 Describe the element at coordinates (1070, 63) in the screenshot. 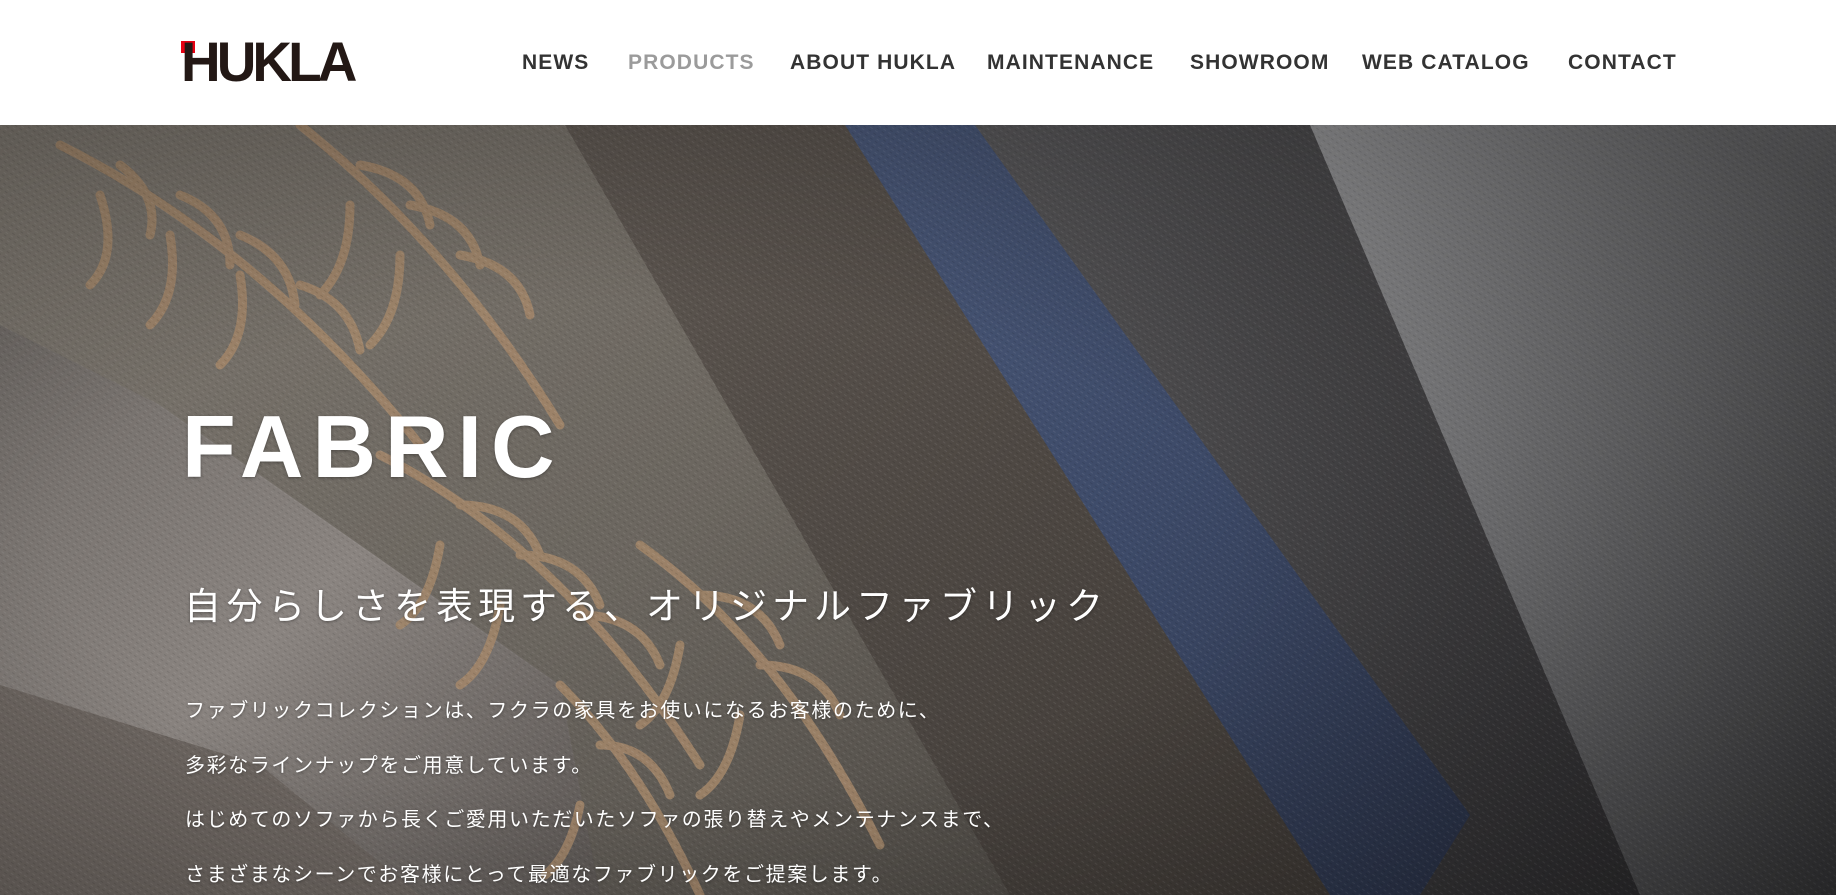

I see `nav-maintenance: MAINTENANCE` at that location.